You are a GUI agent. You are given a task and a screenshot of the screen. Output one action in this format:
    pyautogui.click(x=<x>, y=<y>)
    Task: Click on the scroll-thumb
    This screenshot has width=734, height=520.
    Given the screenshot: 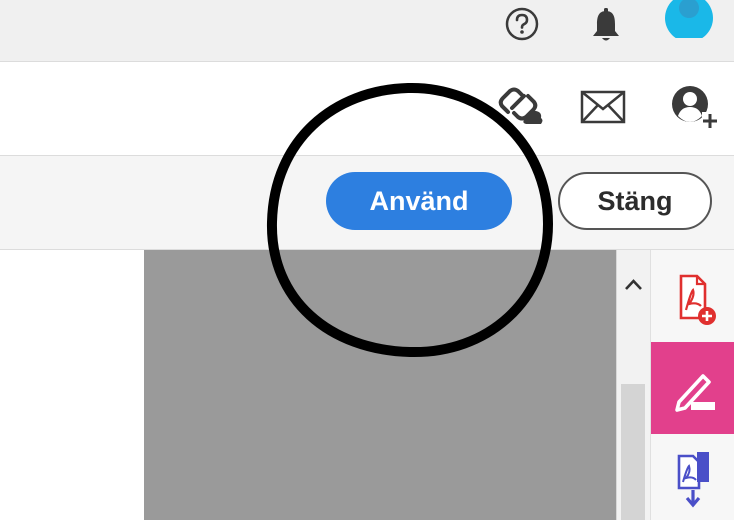 What is the action you would take?
    pyautogui.click(x=633, y=452)
    